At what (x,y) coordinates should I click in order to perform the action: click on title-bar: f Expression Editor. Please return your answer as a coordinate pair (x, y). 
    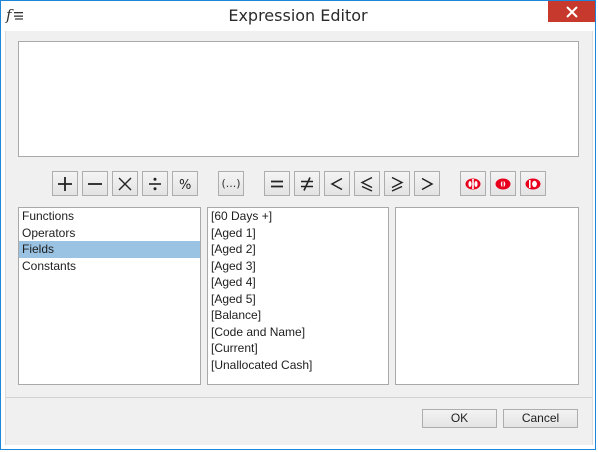
    Looking at the image, I should click on (298, 15).